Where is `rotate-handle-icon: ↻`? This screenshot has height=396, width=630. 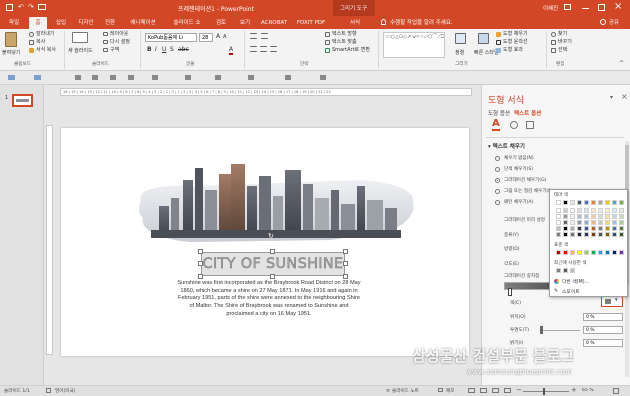 rotate-handle-icon: ↻ is located at coordinates (271, 236).